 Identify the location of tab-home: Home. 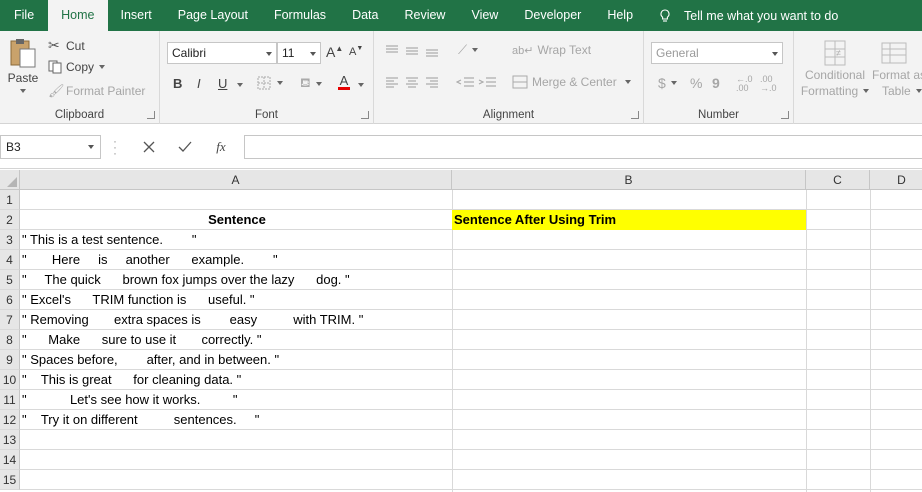
(78, 15).